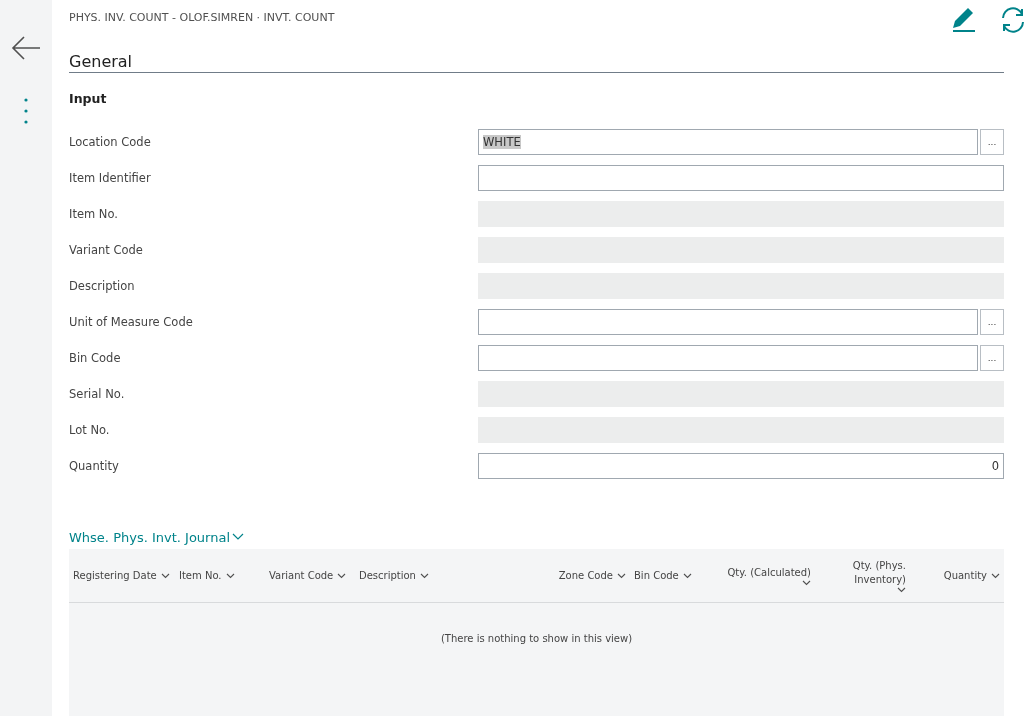 This screenshot has width=1024, height=716. I want to click on group-heading: Input, so click(88, 99).